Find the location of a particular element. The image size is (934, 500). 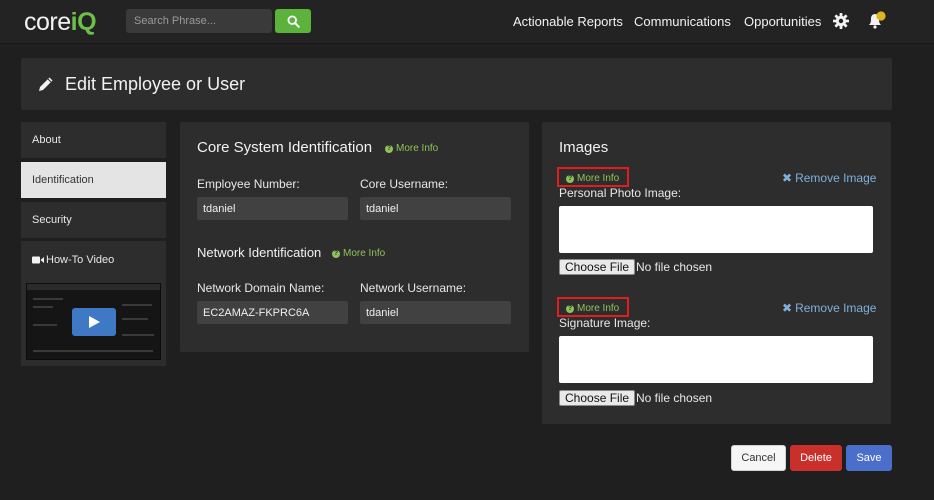

play-icon is located at coordinates (94, 322).